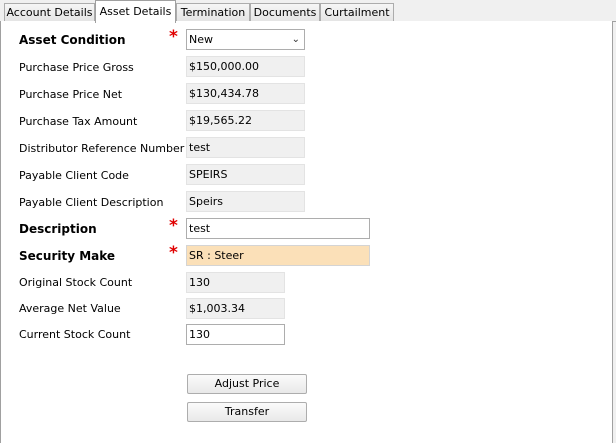  What do you see at coordinates (213, 12) in the screenshot?
I see `tab-termination: Termination` at bounding box center [213, 12].